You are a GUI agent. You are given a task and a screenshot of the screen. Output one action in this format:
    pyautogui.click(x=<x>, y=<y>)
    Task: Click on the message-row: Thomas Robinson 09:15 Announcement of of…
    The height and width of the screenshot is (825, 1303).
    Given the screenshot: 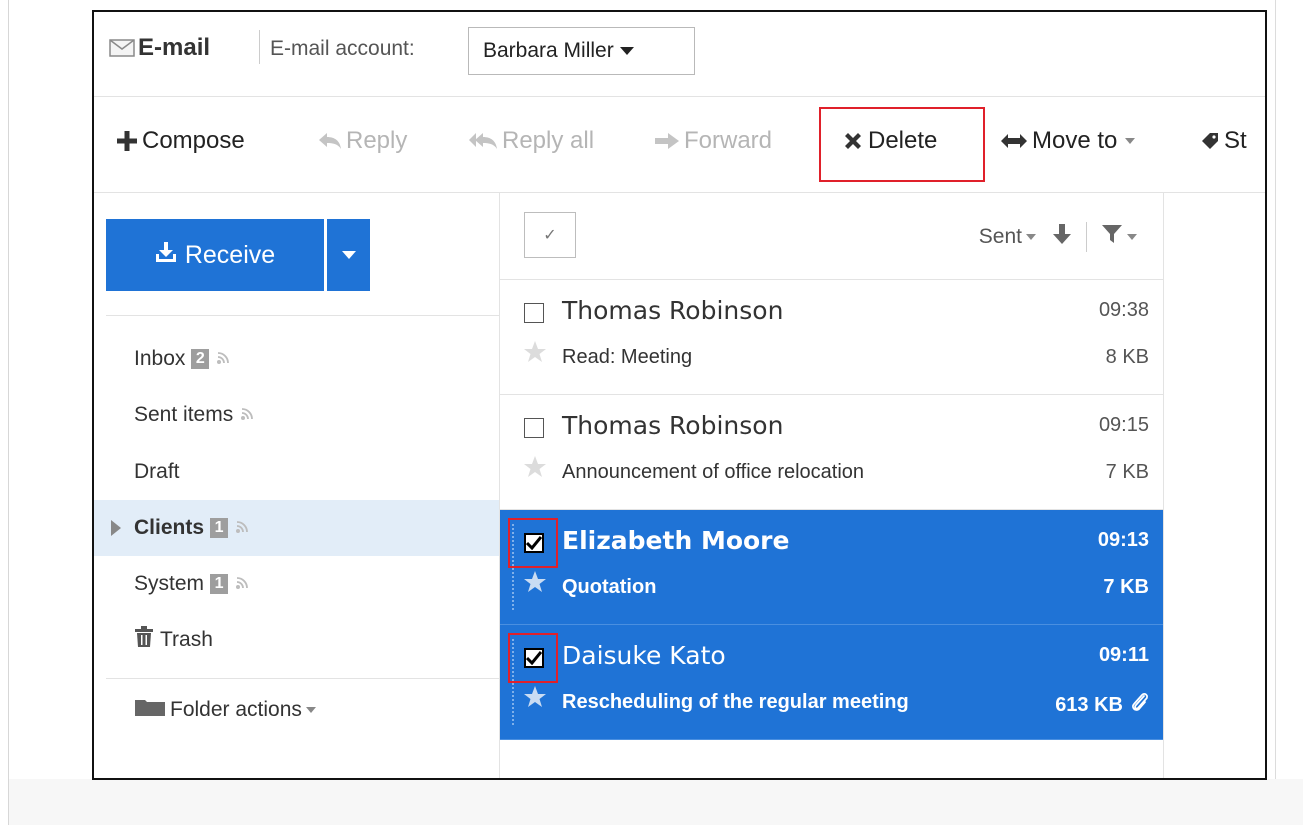 What is the action you would take?
    pyautogui.click(x=831, y=452)
    